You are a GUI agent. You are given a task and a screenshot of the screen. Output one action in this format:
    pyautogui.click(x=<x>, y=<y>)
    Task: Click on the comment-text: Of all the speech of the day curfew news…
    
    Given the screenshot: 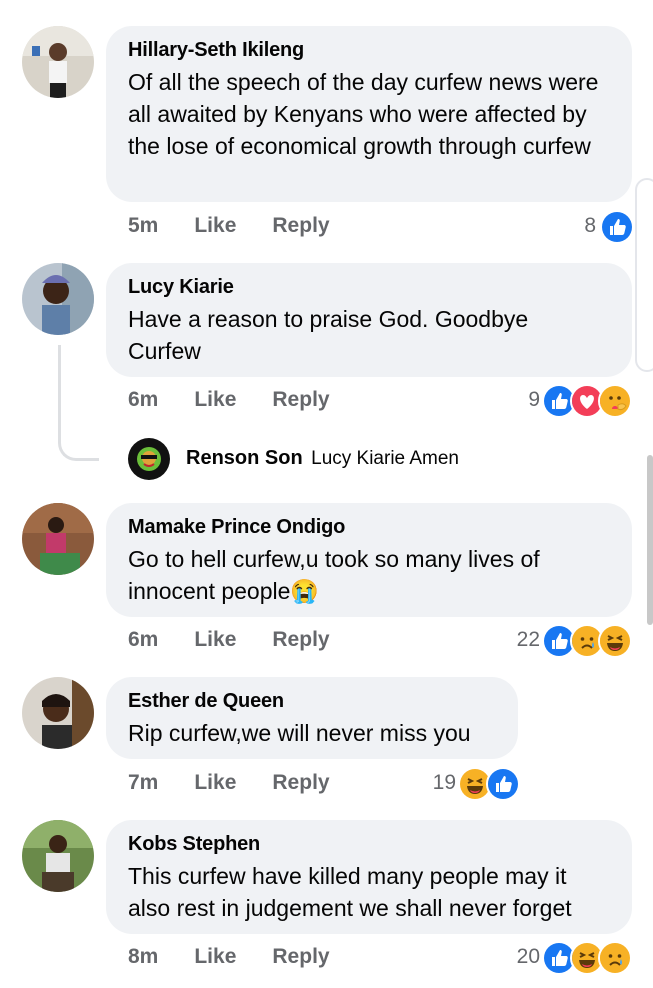 What is the action you would take?
    pyautogui.click(x=363, y=114)
    